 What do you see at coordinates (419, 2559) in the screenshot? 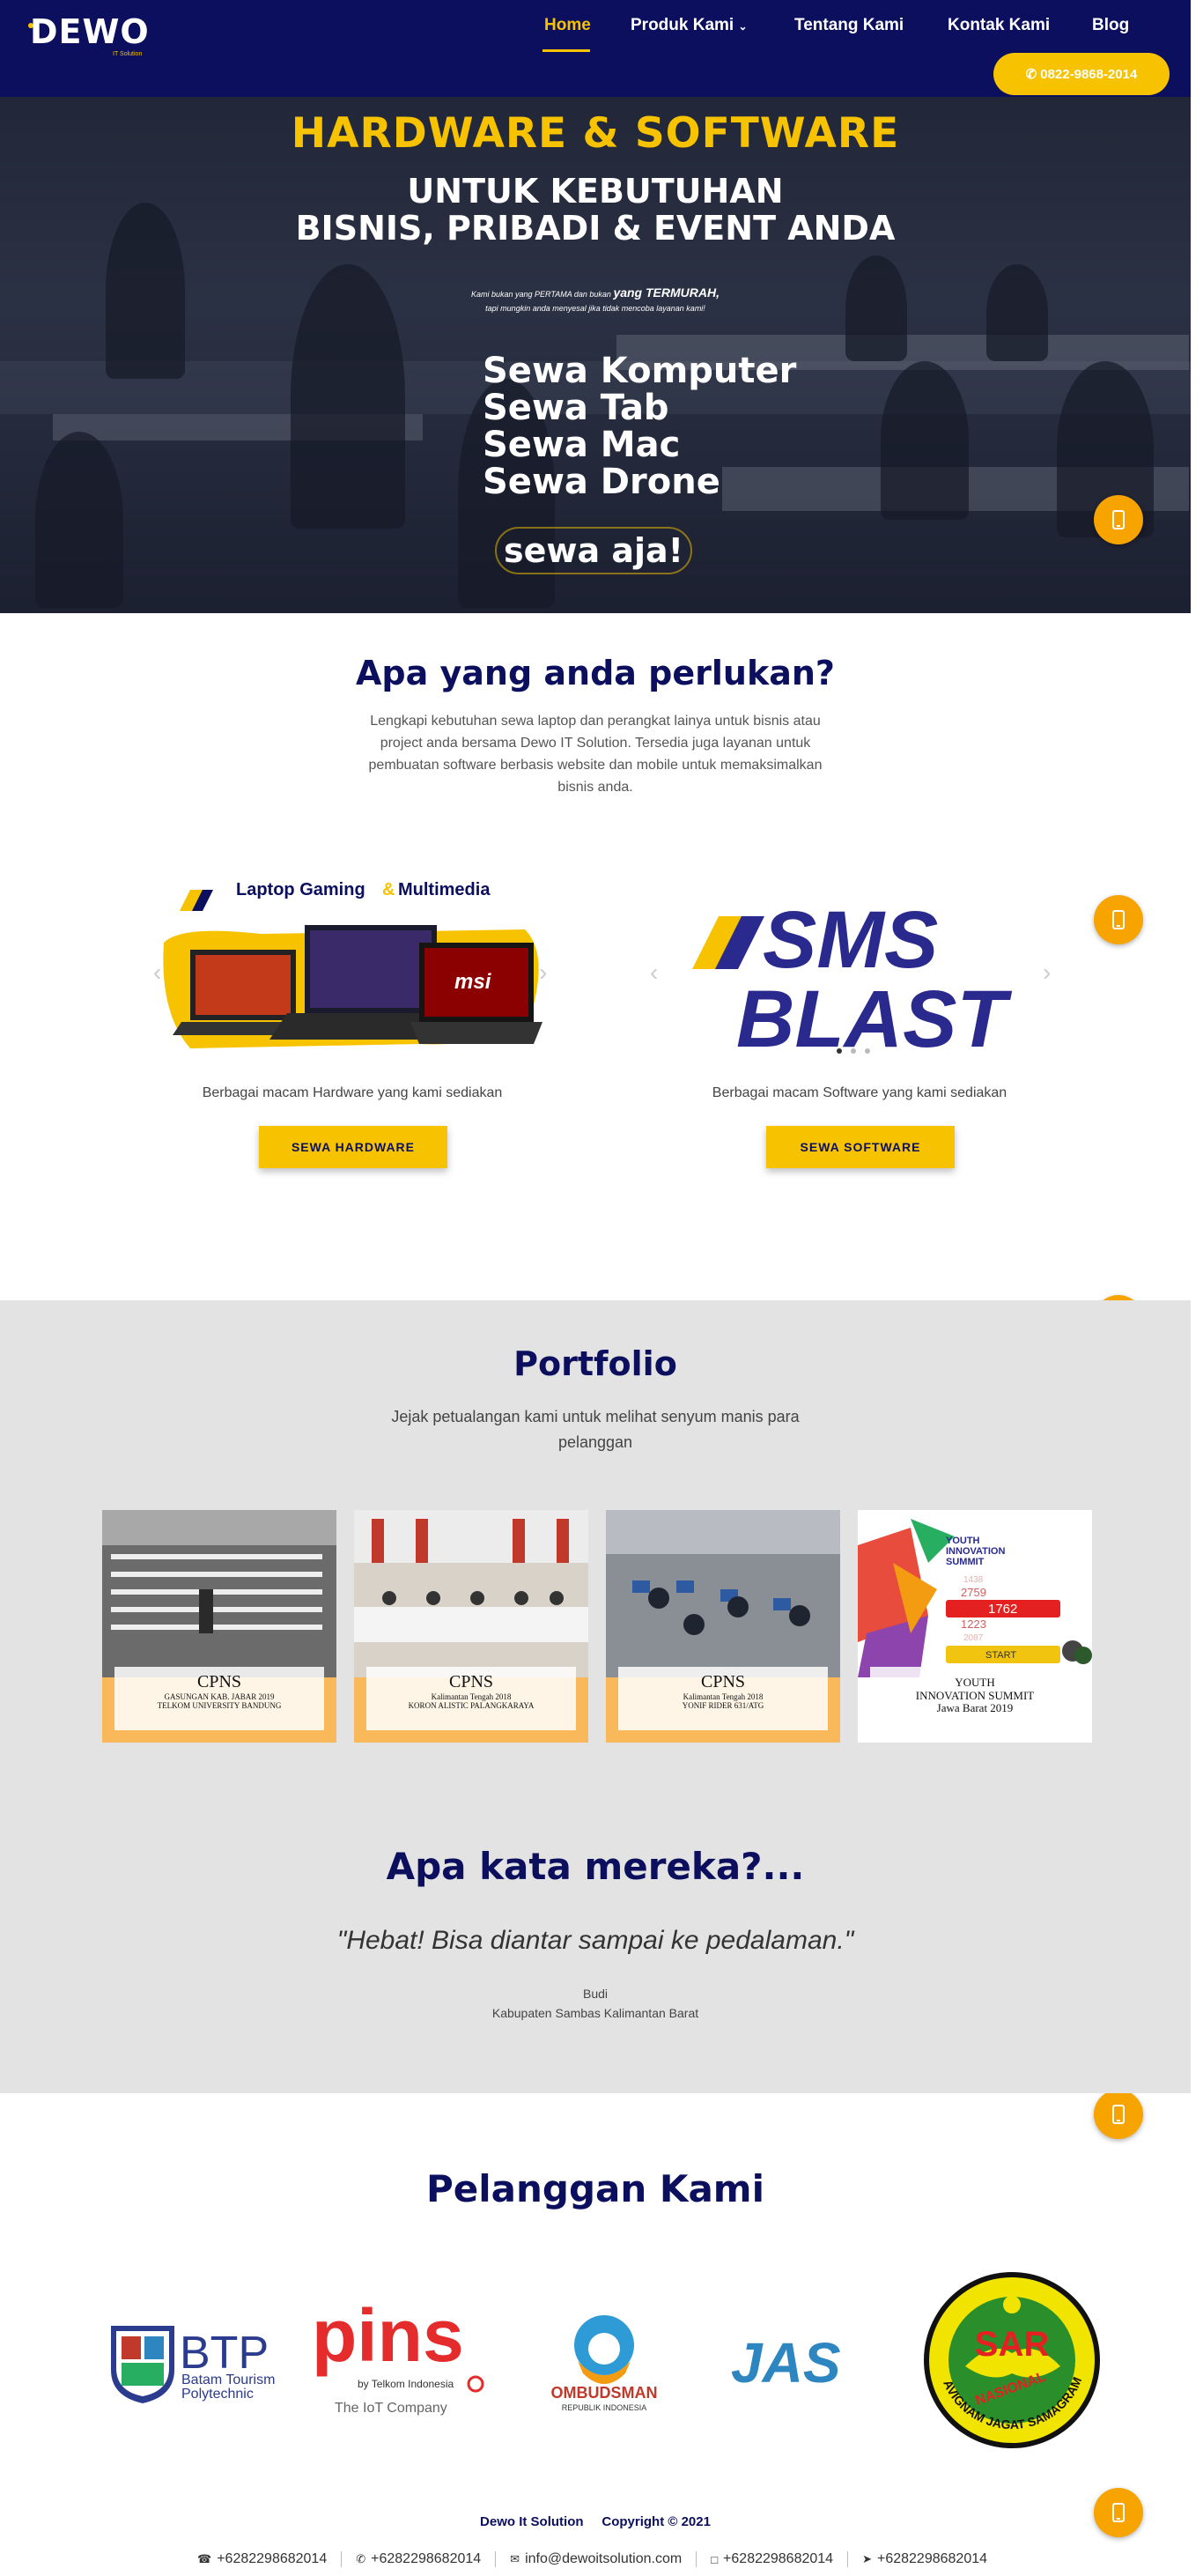
I see `footer-contact-whatsapp: ✆ +6282298682014` at bounding box center [419, 2559].